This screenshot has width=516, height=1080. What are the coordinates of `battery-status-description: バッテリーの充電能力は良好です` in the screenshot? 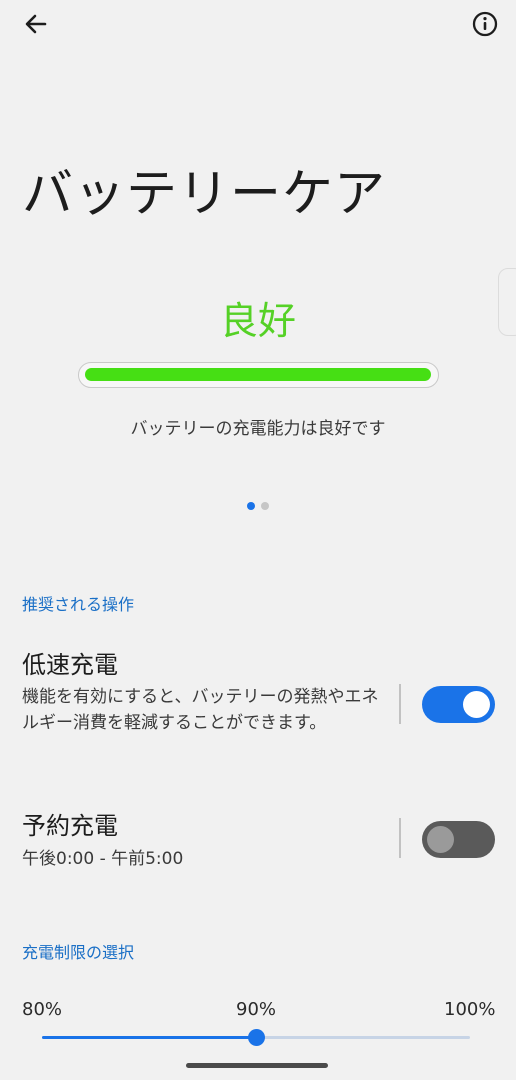 It's located at (258, 429).